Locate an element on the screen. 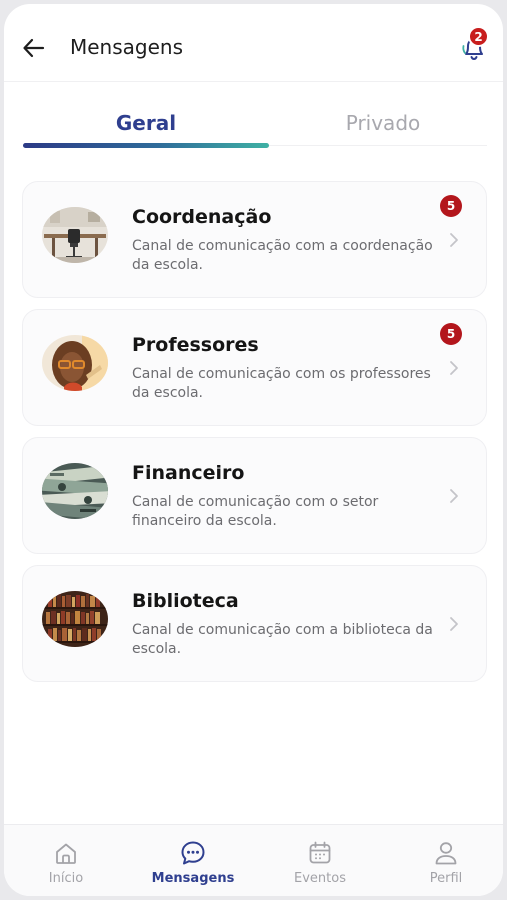  channel-title: Financeiro is located at coordinates (188, 473).